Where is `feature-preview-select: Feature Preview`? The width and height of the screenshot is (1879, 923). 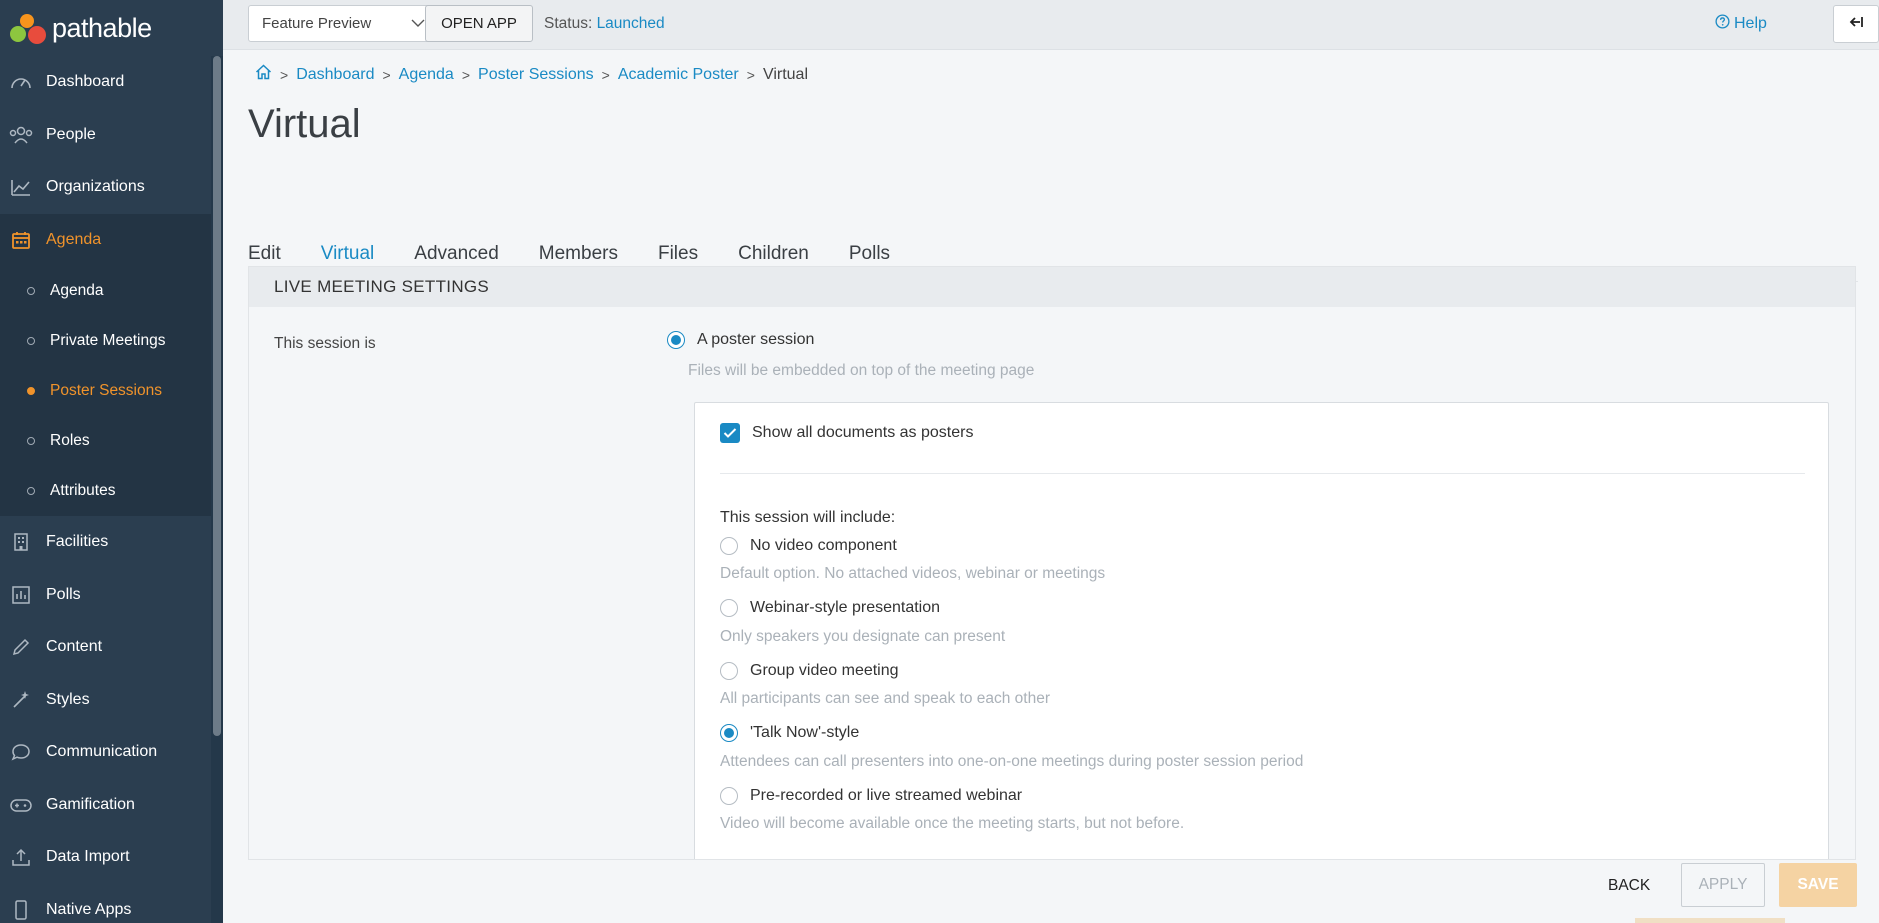 feature-preview-select: Feature Preview is located at coordinates (343, 23).